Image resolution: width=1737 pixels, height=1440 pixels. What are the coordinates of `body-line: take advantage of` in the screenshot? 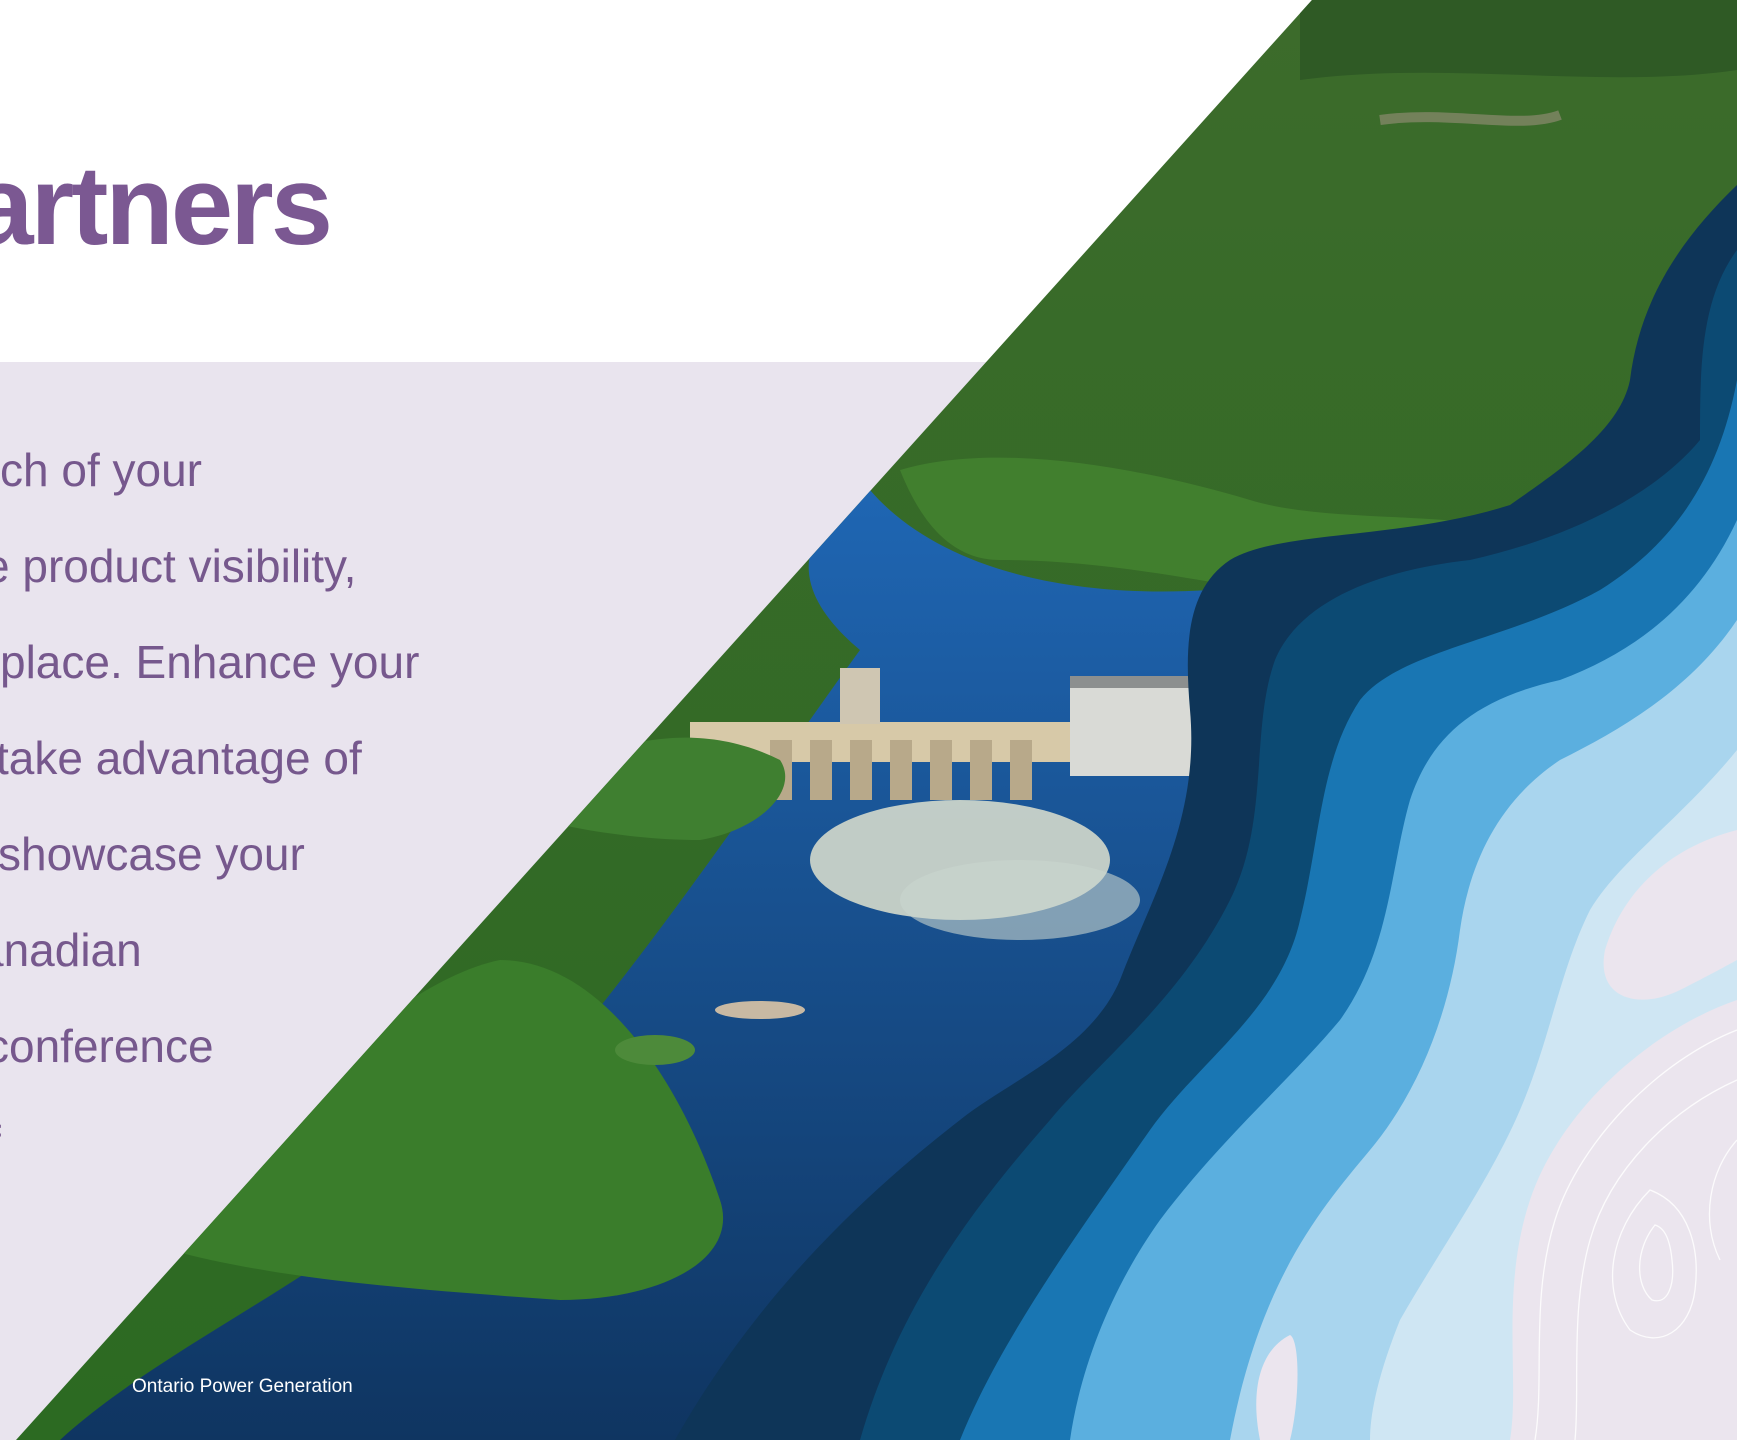 It's located at (181, 758).